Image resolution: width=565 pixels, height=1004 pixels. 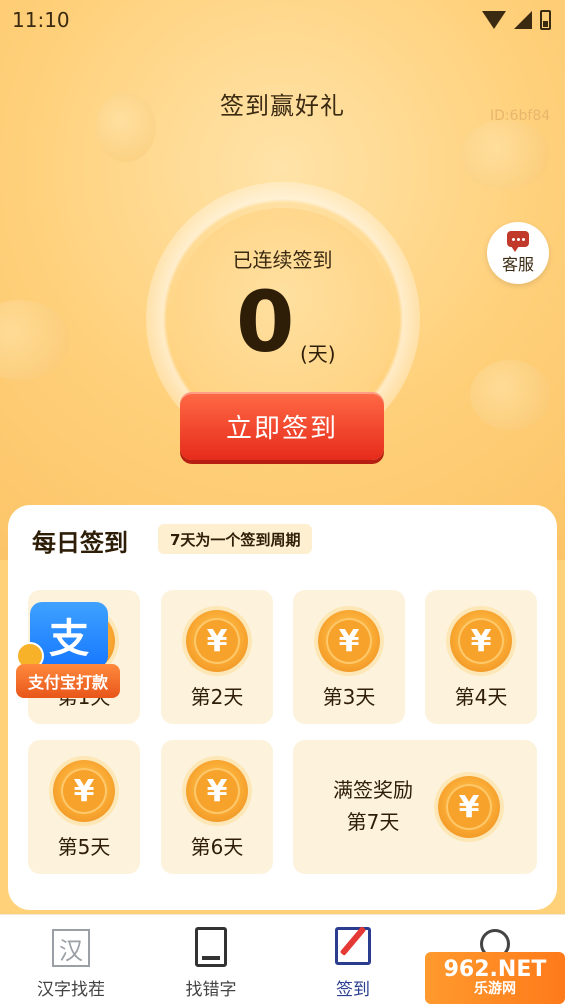 I want to click on status-time: 11:10, so click(x=41, y=20).